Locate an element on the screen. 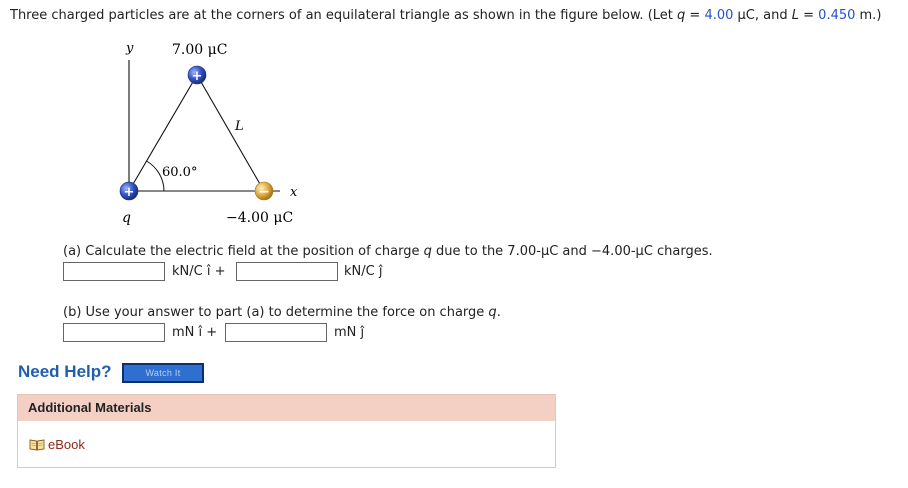 The width and height of the screenshot is (908, 488). right-charge-label: −4.00 μC is located at coordinates (259, 218).